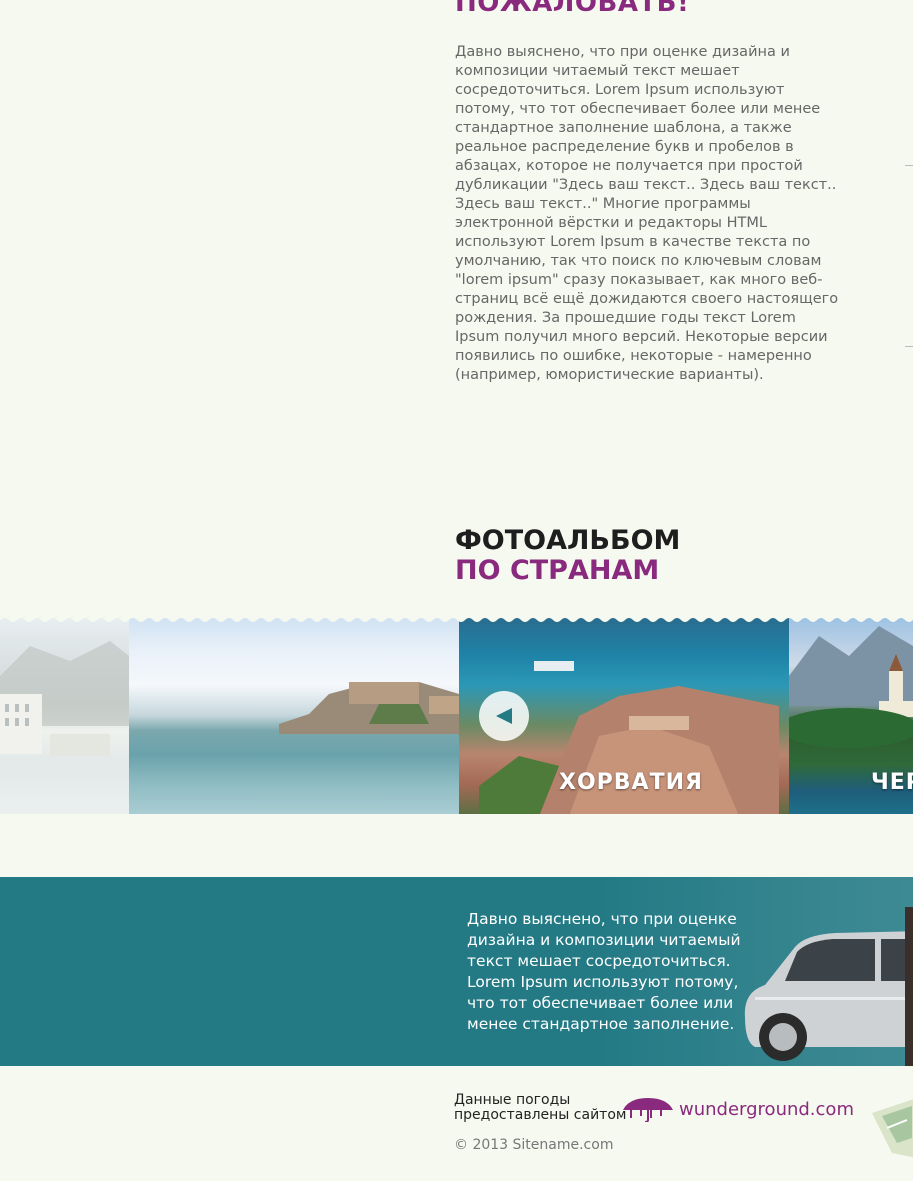 This screenshot has height=1181, width=913. I want to click on album-title-line2: ПО СТРАНАМ, so click(557, 570).